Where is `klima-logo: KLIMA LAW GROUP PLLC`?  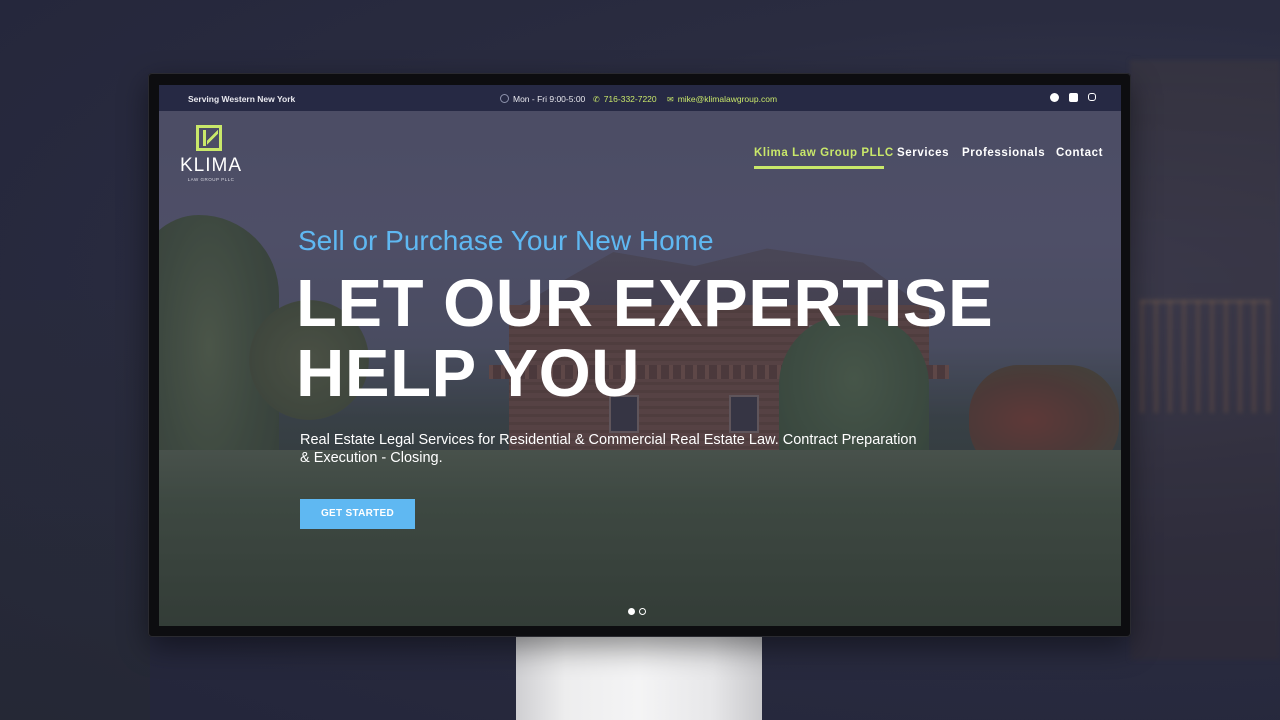
klima-logo: KLIMA LAW GROUP PLLC is located at coordinates (211, 154).